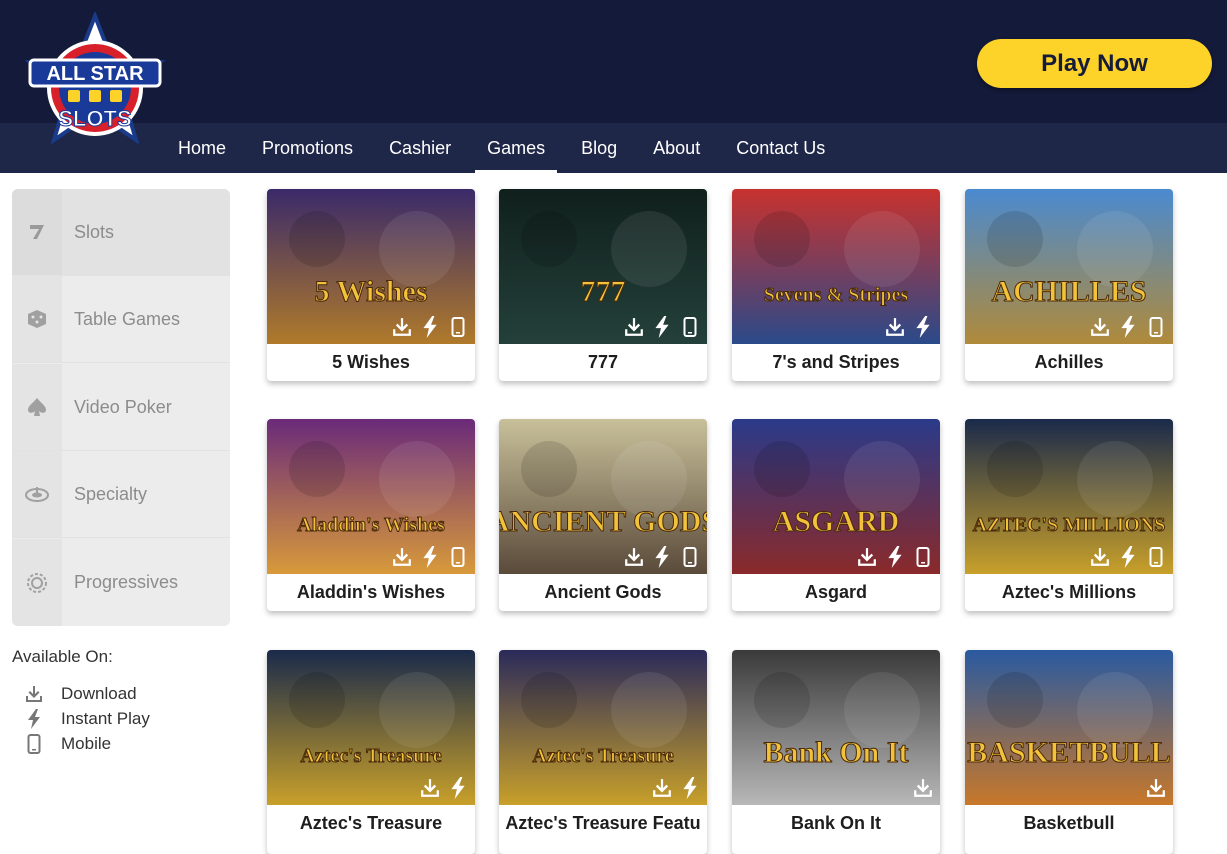 The width and height of the screenshot is (1227, 854). I want to click on nav-about: About, so click(676, 148).